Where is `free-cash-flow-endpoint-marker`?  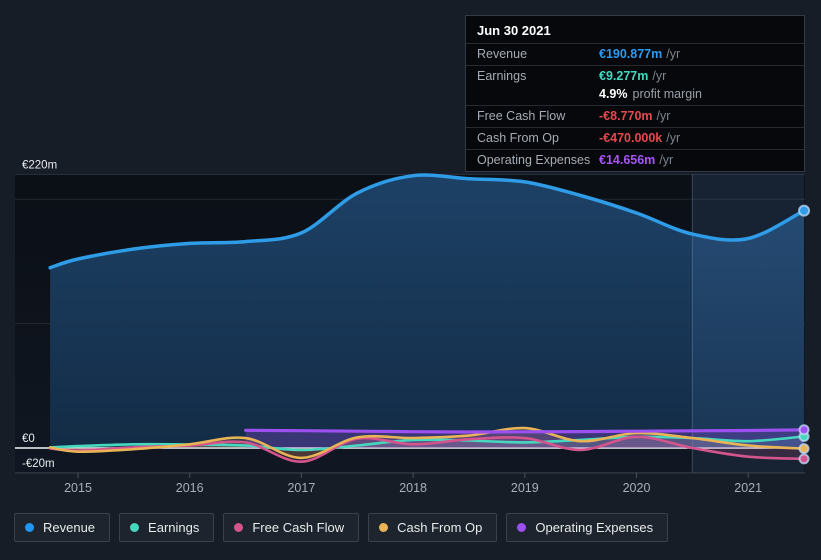
free-cash-flow-endpoint-marker is located at coordinates (804, 459).